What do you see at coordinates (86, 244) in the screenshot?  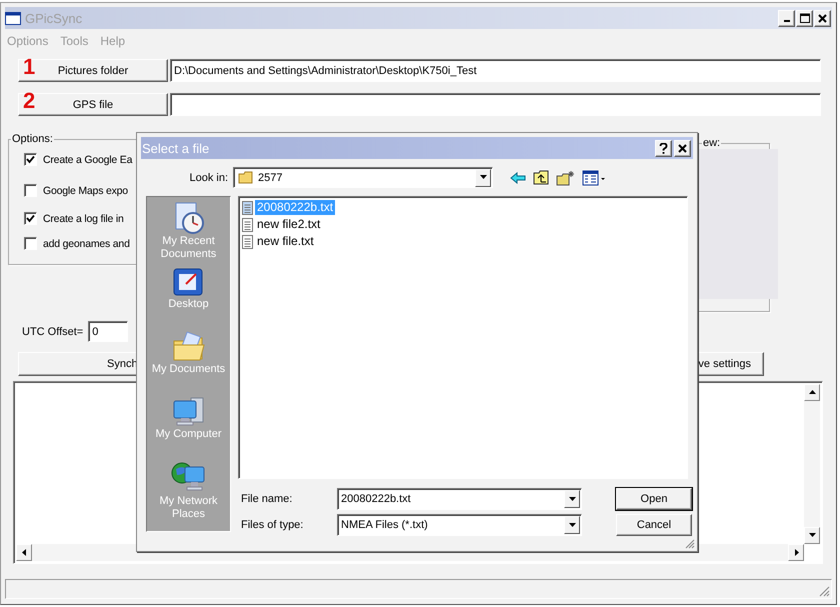 I see `checkbox-label: add geonames and` at bounding box center [86, 244].